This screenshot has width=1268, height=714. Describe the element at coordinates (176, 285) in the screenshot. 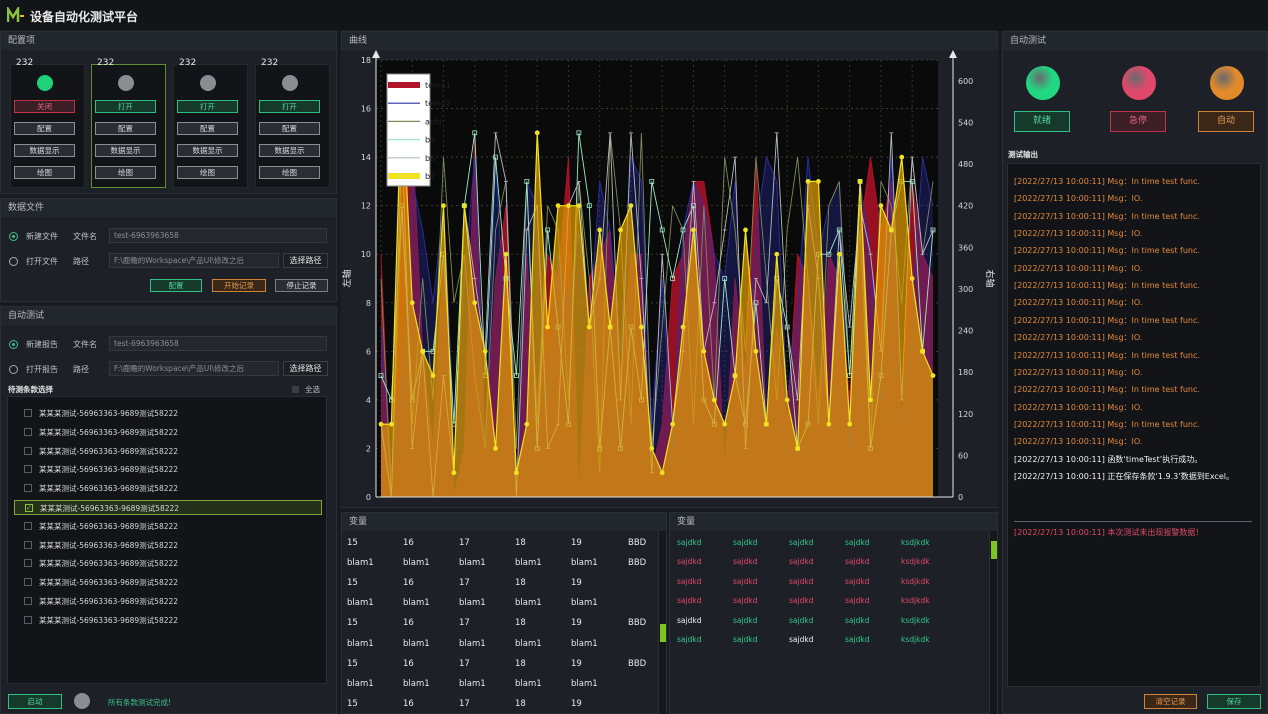

I see `datafile-config-button: 配置` at that location.